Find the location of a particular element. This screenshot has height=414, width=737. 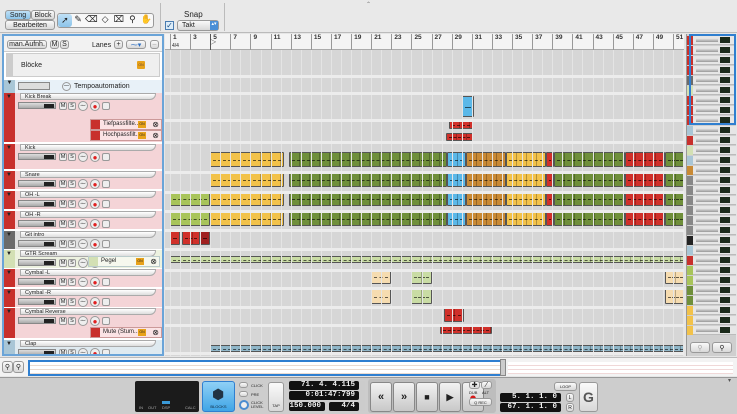

track-row: ▼ Clap M S ⁓ ● is located at coordinates (83, 347).